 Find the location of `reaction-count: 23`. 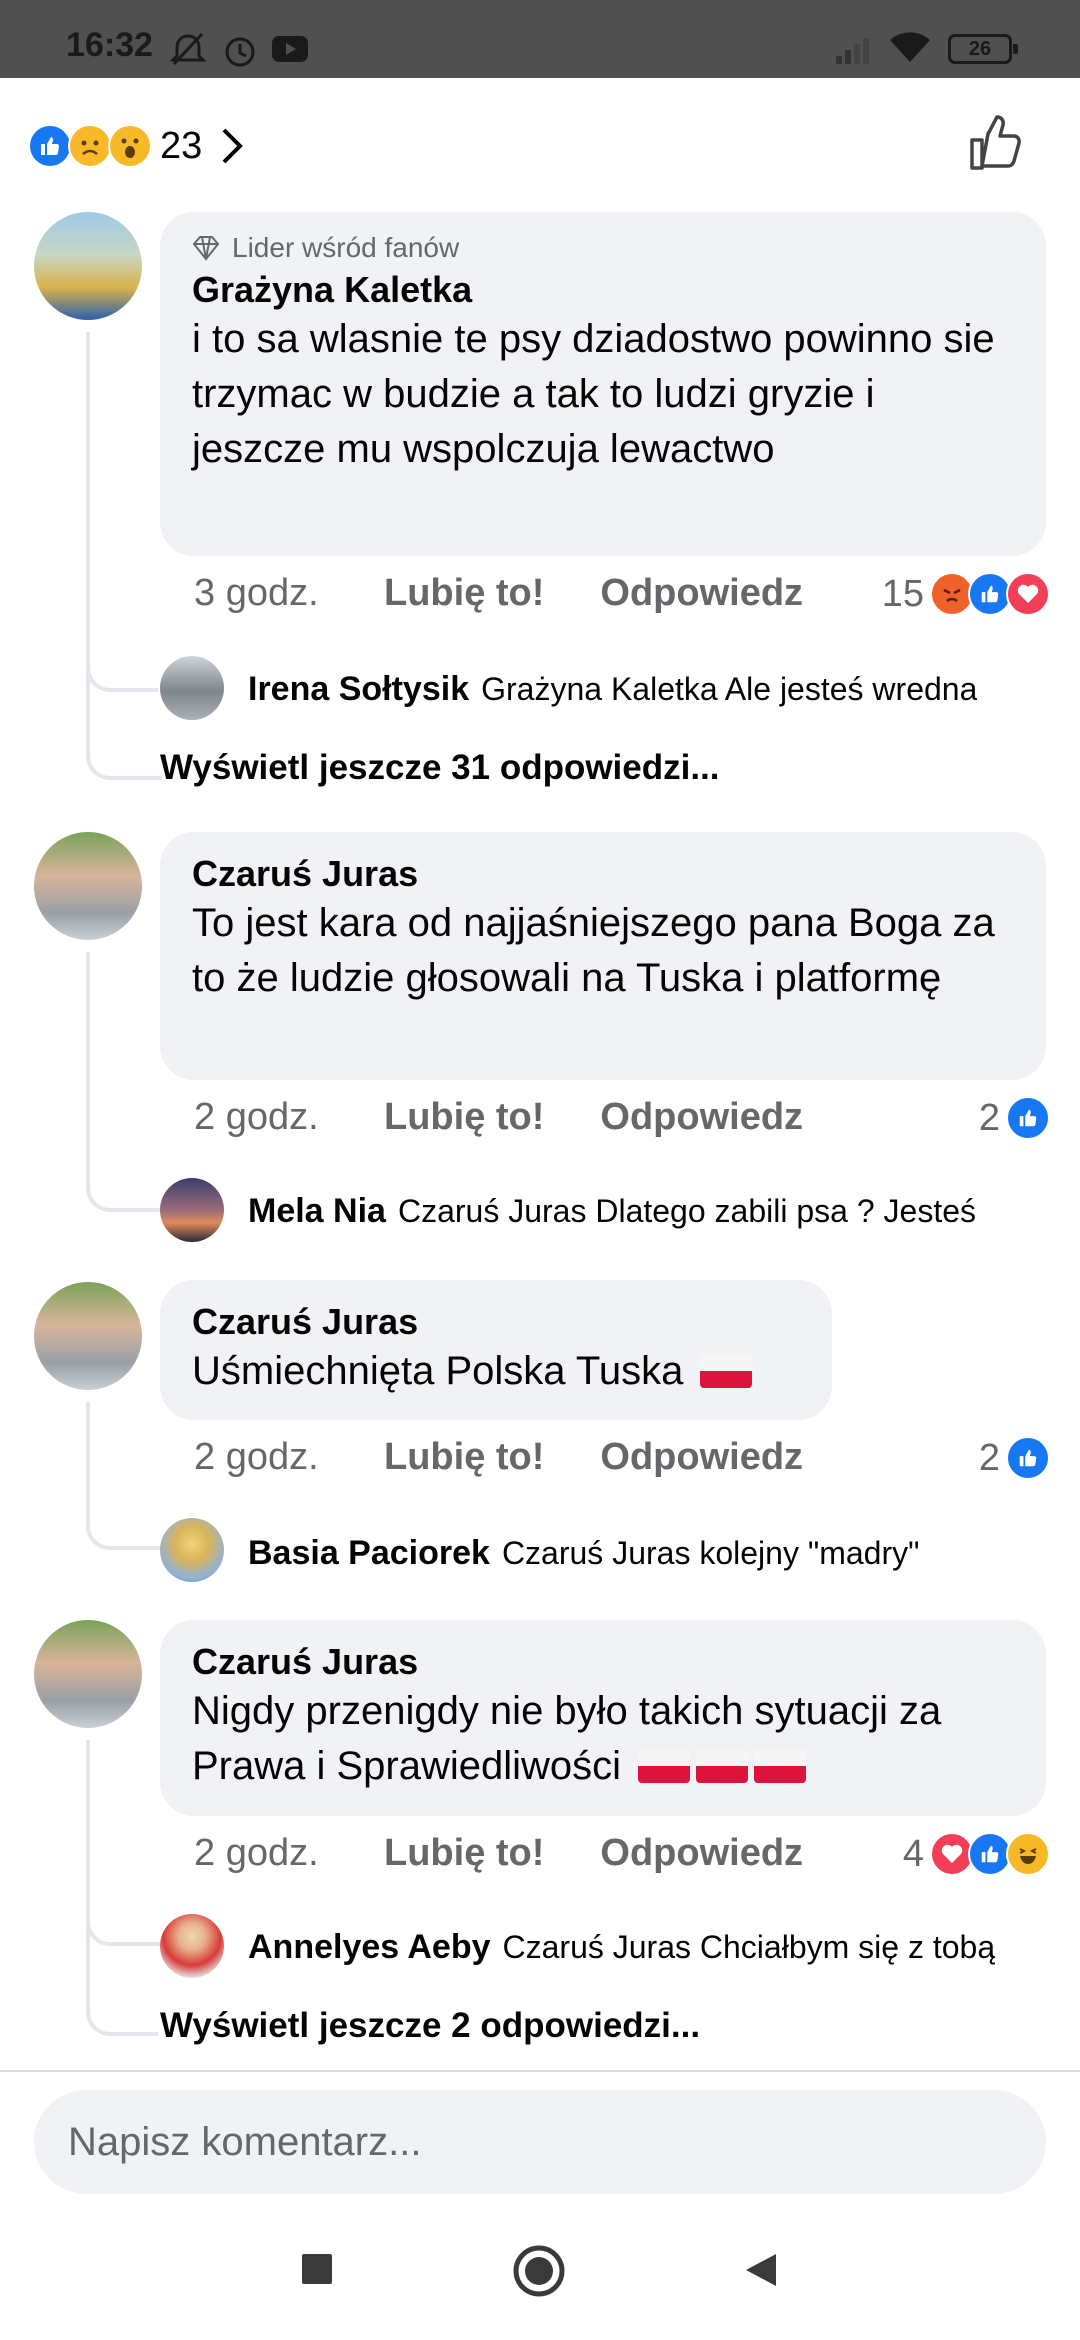

reaction-count: 23 is located at coordinates (181, 145).